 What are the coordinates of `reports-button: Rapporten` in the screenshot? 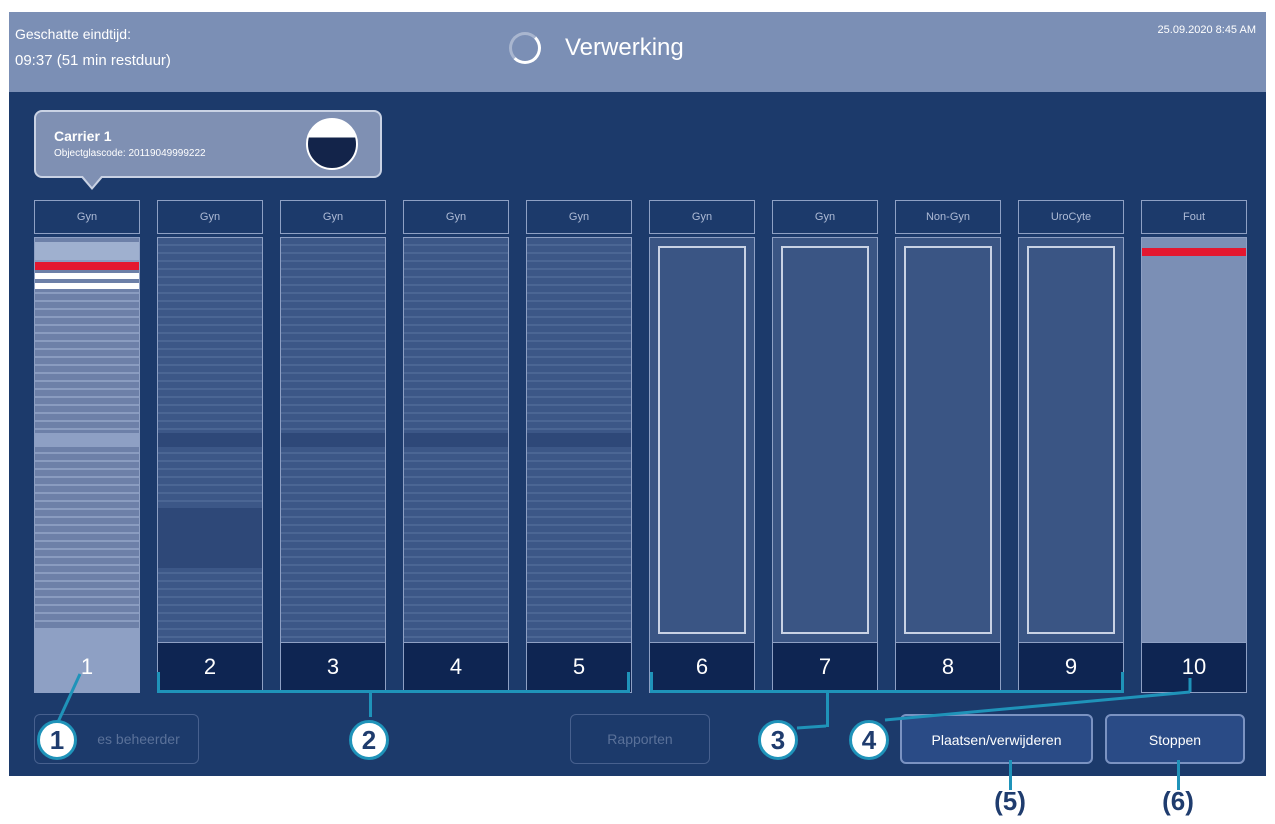 It's located at (640, 739).